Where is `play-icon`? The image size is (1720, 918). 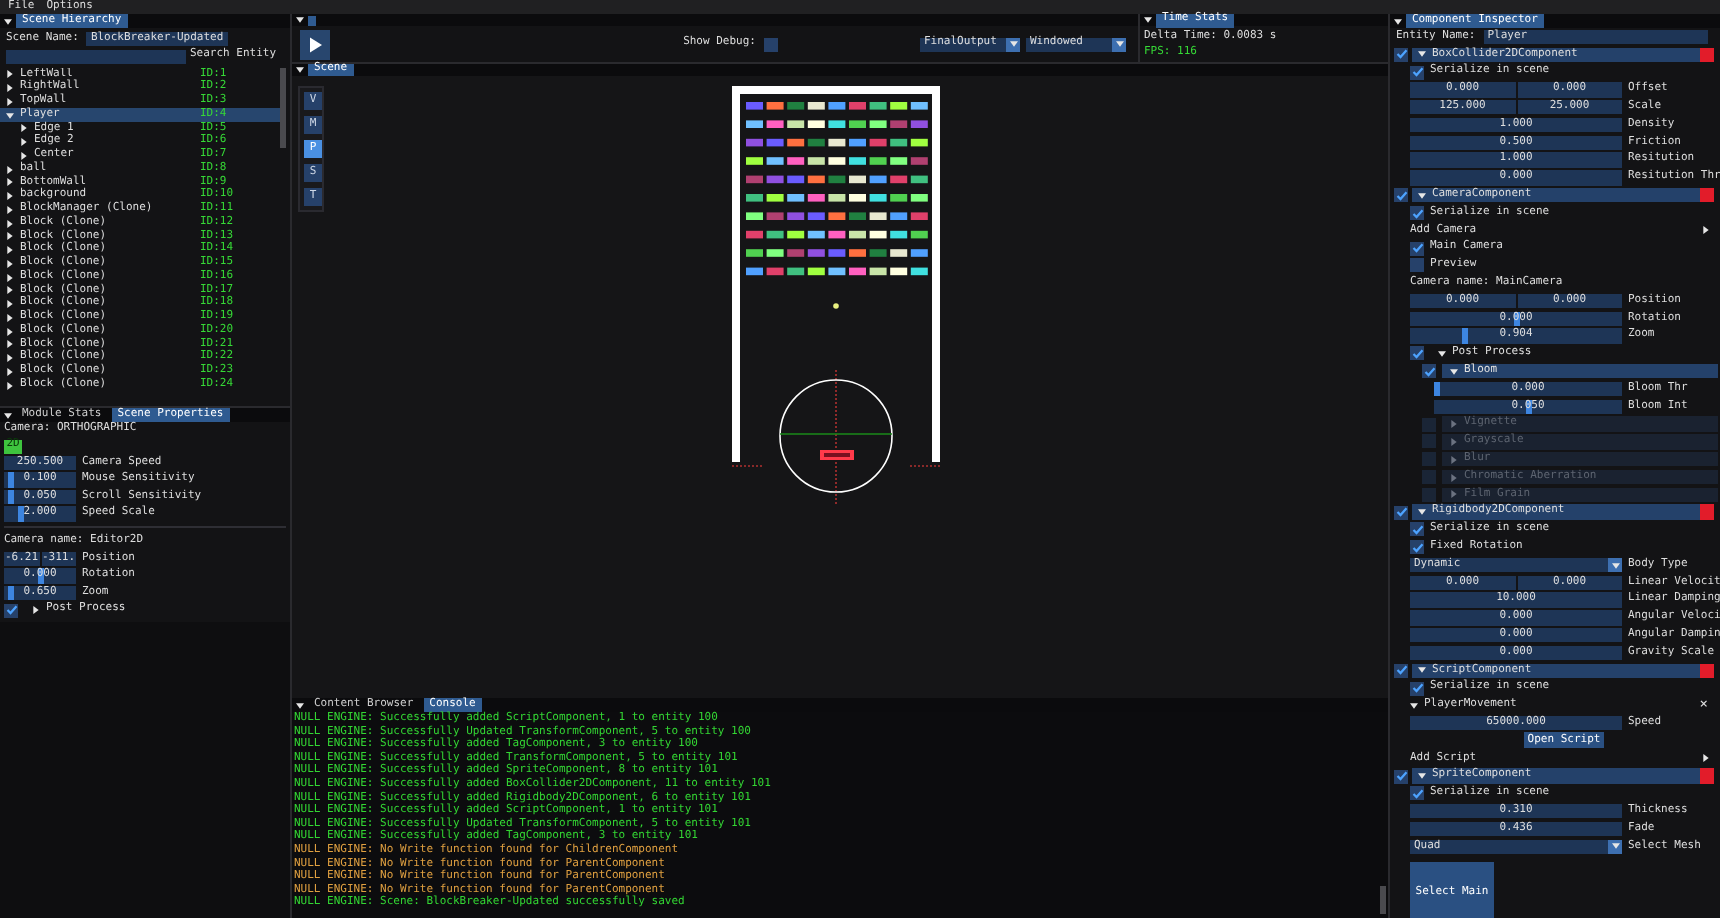
play-icon is located at coordinates (315, 44).